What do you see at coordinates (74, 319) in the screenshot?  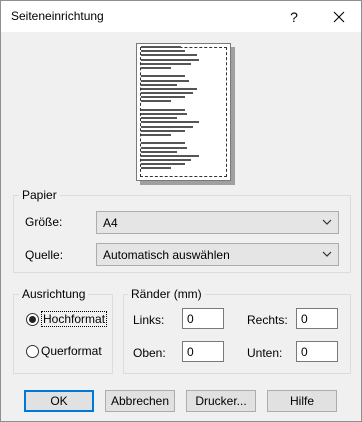 I see `portrait-label: Hochformat` at bounding box center [74, 319].